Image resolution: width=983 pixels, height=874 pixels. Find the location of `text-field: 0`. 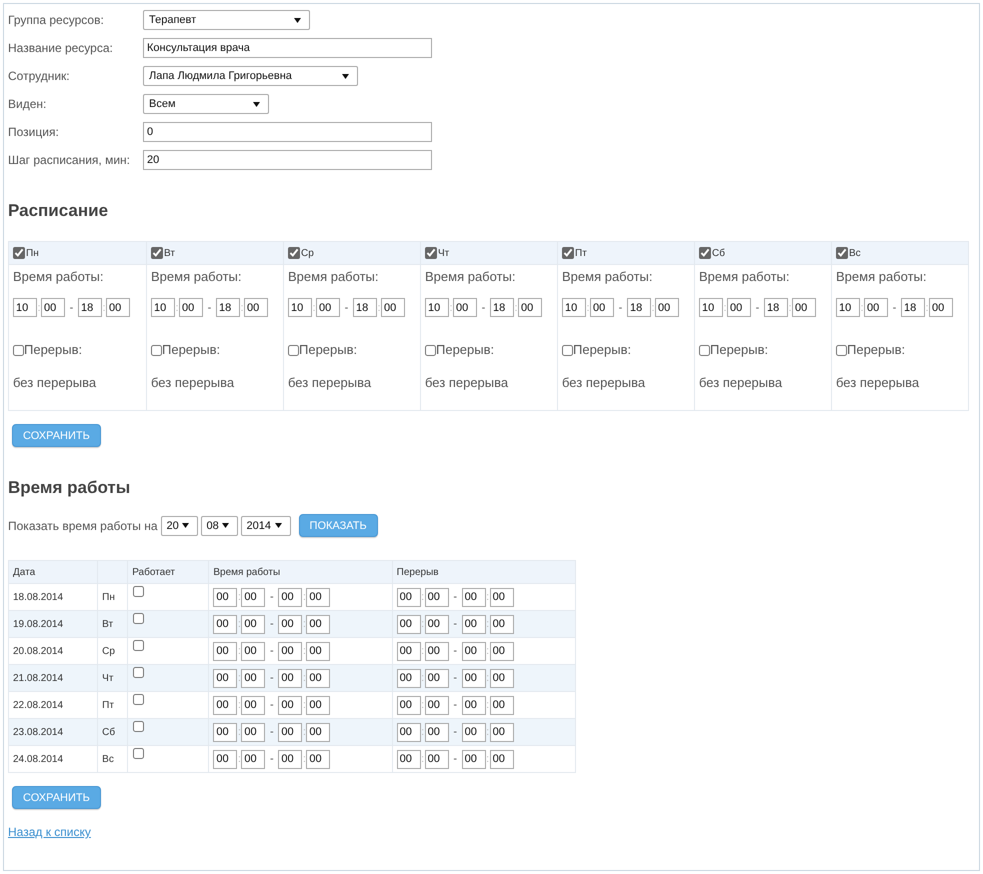

text-field: 0 is located at coordinates (287, 132).